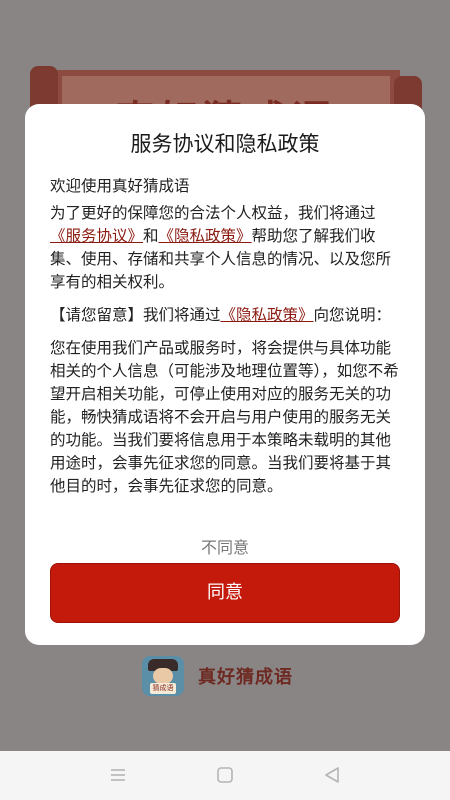  Describe the element at coordinates (352, 315) in the screenshot. I see `notice-text-b: 向您说明：` at that location.